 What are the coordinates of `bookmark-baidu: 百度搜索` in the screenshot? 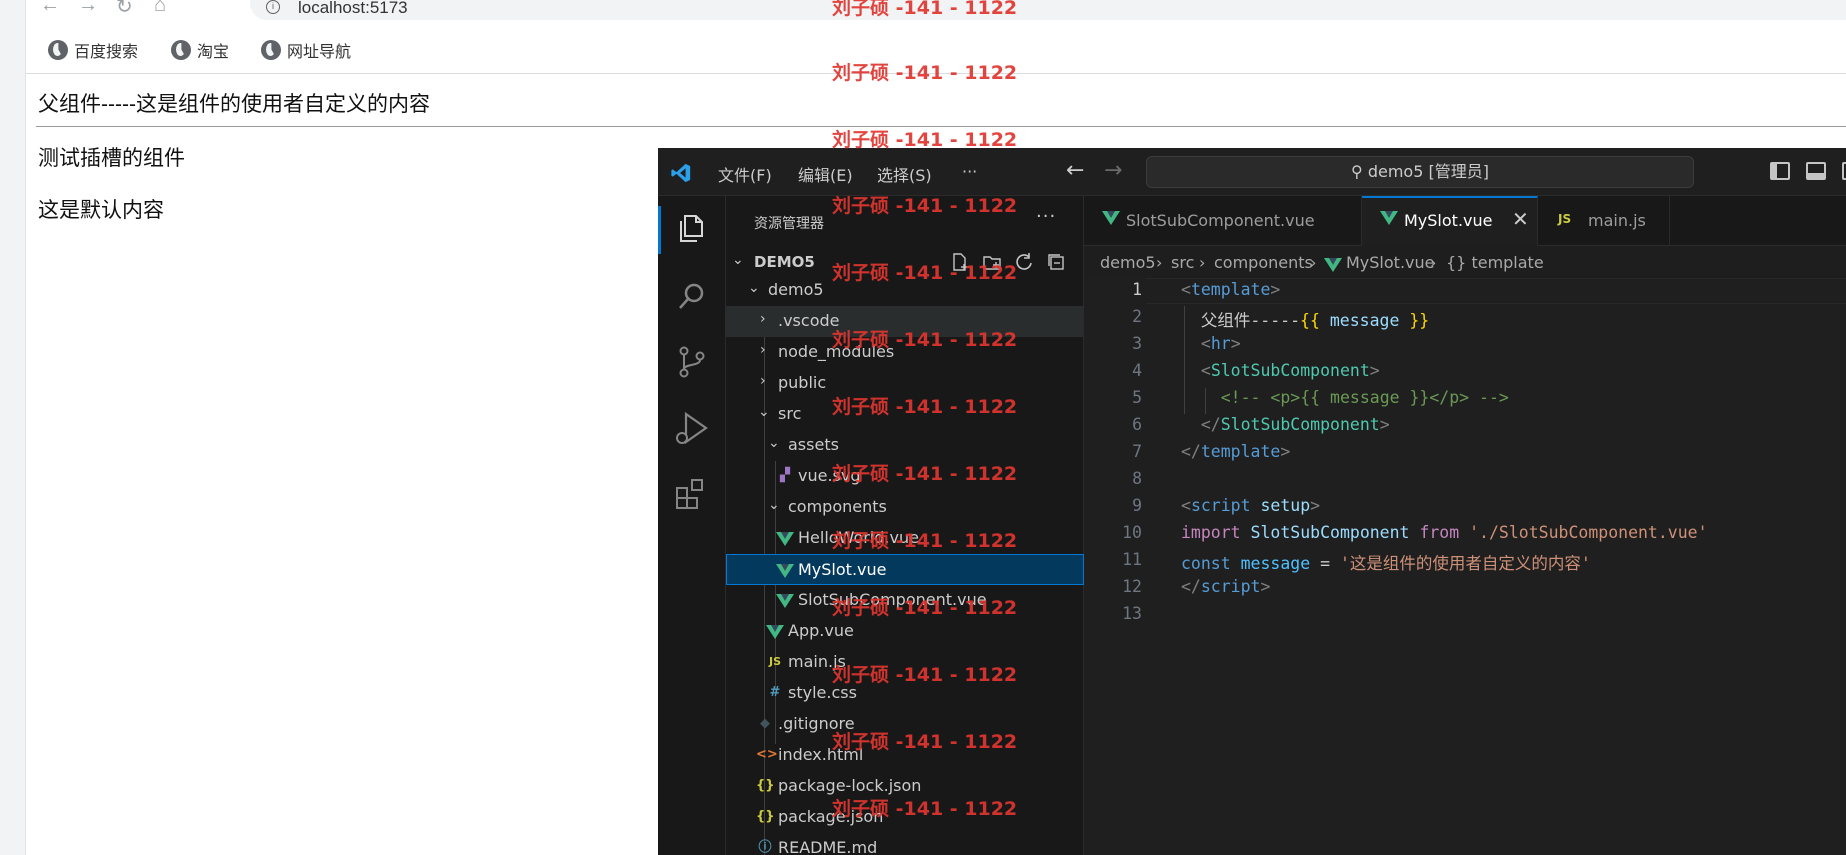 It's located at (93, 50).